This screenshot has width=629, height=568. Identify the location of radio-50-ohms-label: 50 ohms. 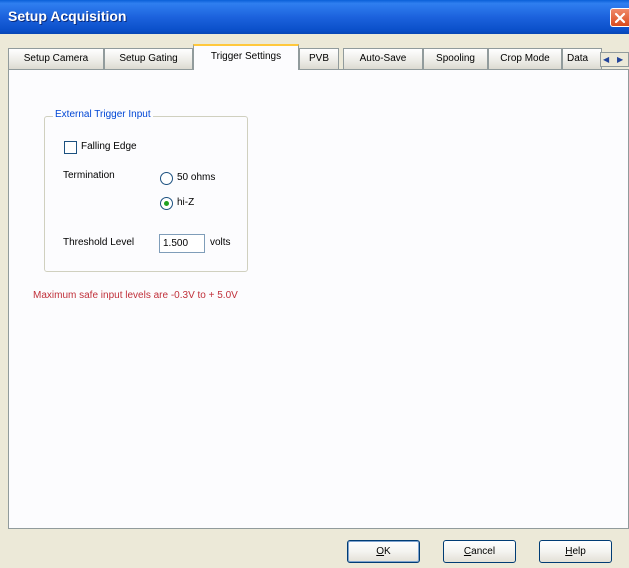
(196, 177).